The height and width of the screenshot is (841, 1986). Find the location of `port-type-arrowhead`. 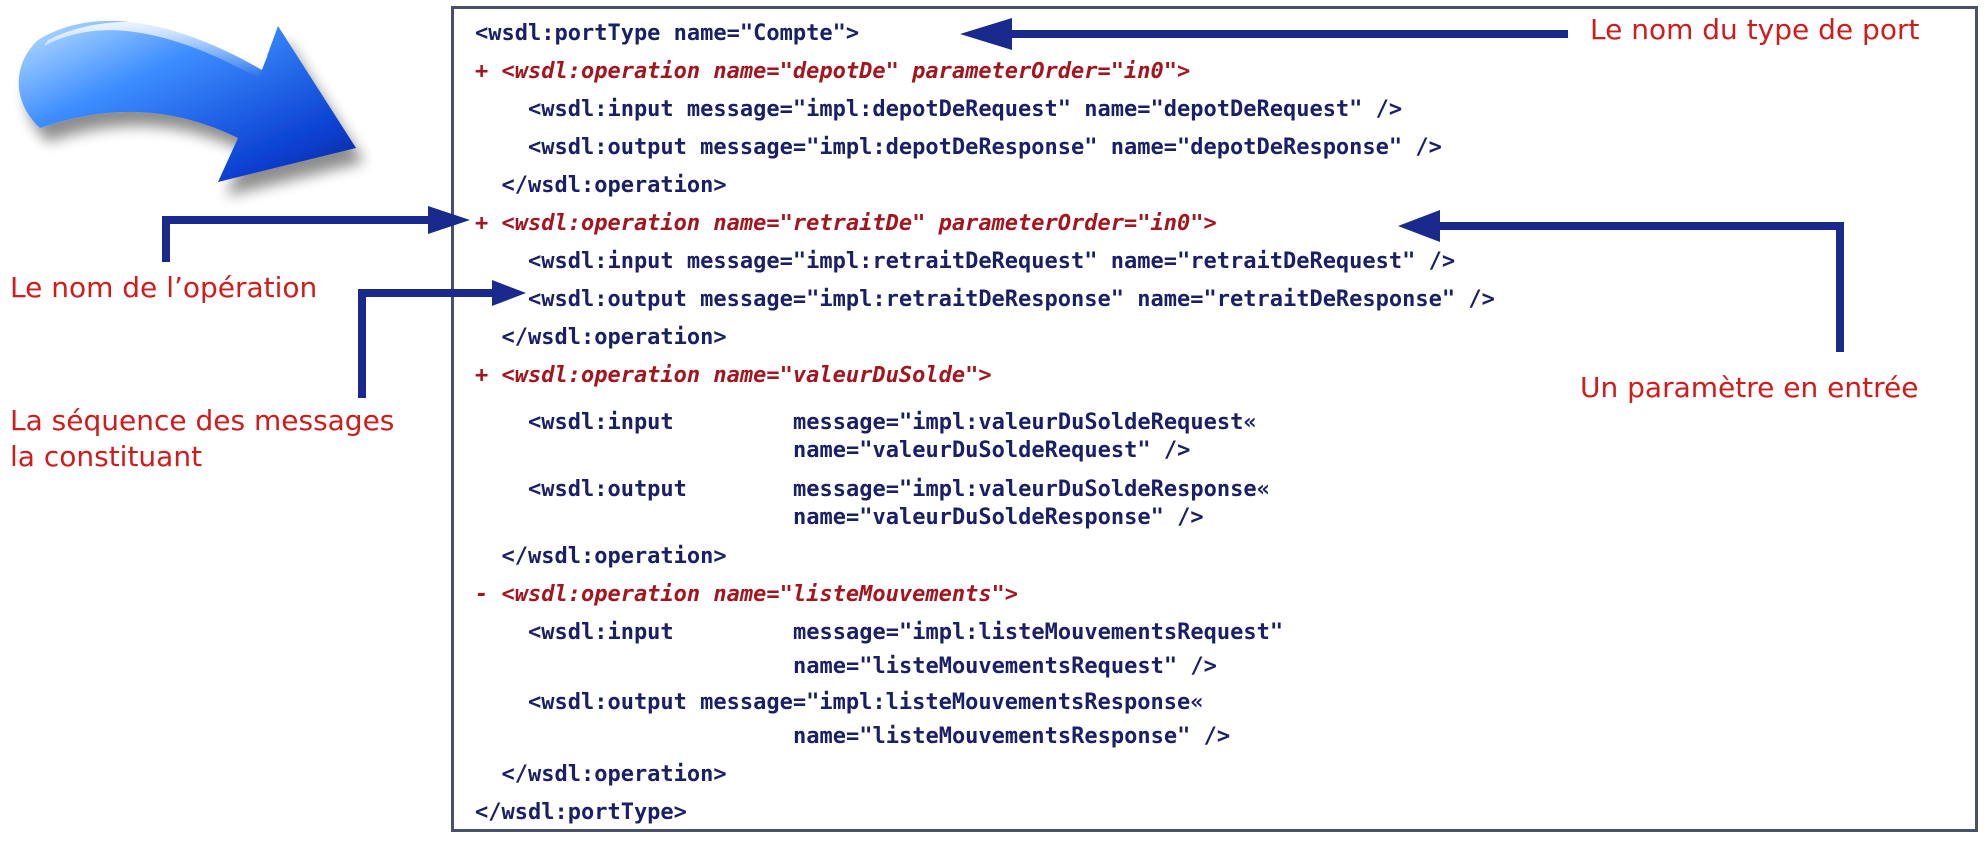

port-type-arrowhead is located at coordinates (986, 34).